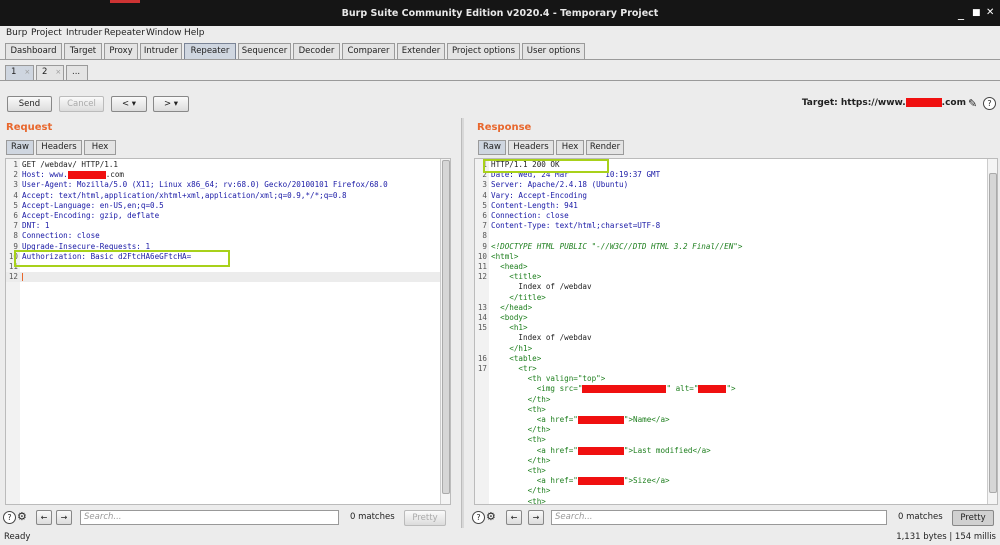 Image resolution: width=1000 pixels, height=545 pixels. I want to click on response-line: 12 <title>, so click(509, 277).